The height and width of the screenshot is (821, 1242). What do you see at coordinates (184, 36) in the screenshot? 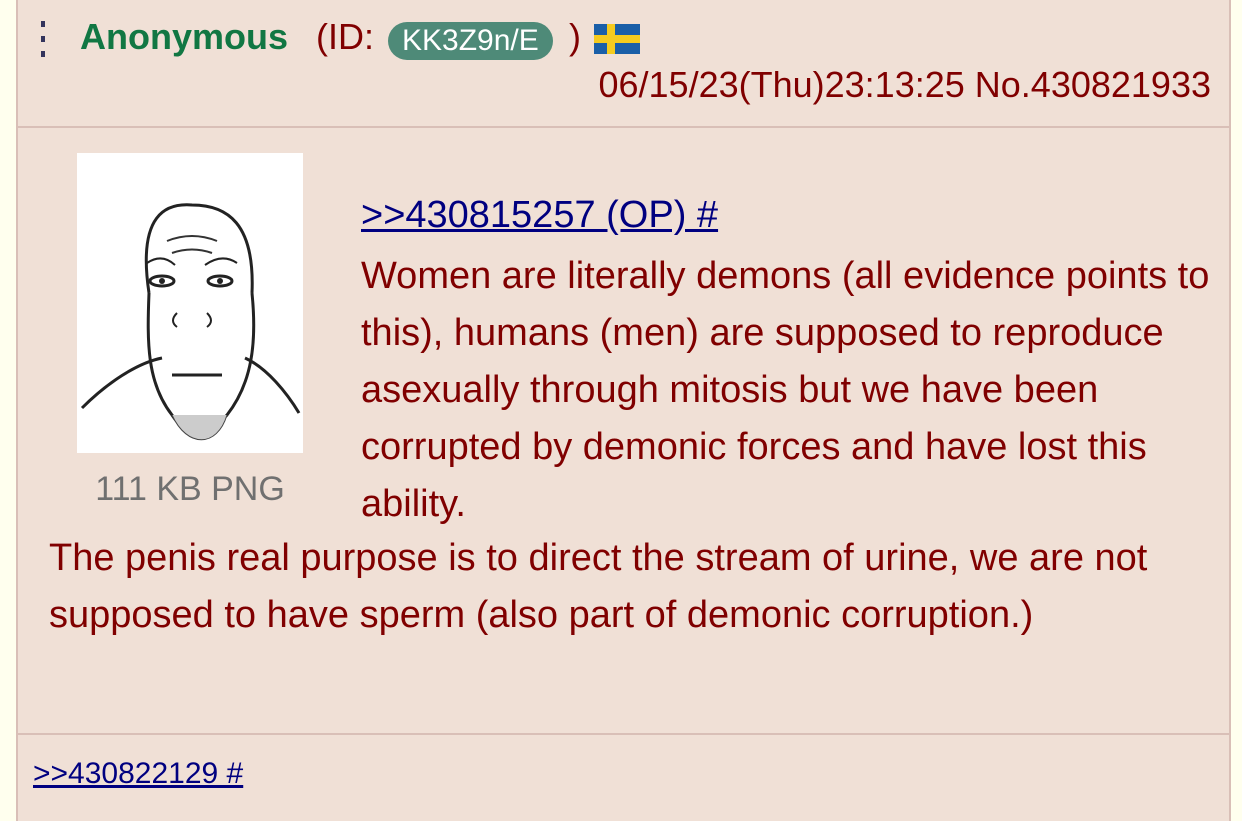
I see `poster-name: Anonymous` at bounding box center [184, 36].